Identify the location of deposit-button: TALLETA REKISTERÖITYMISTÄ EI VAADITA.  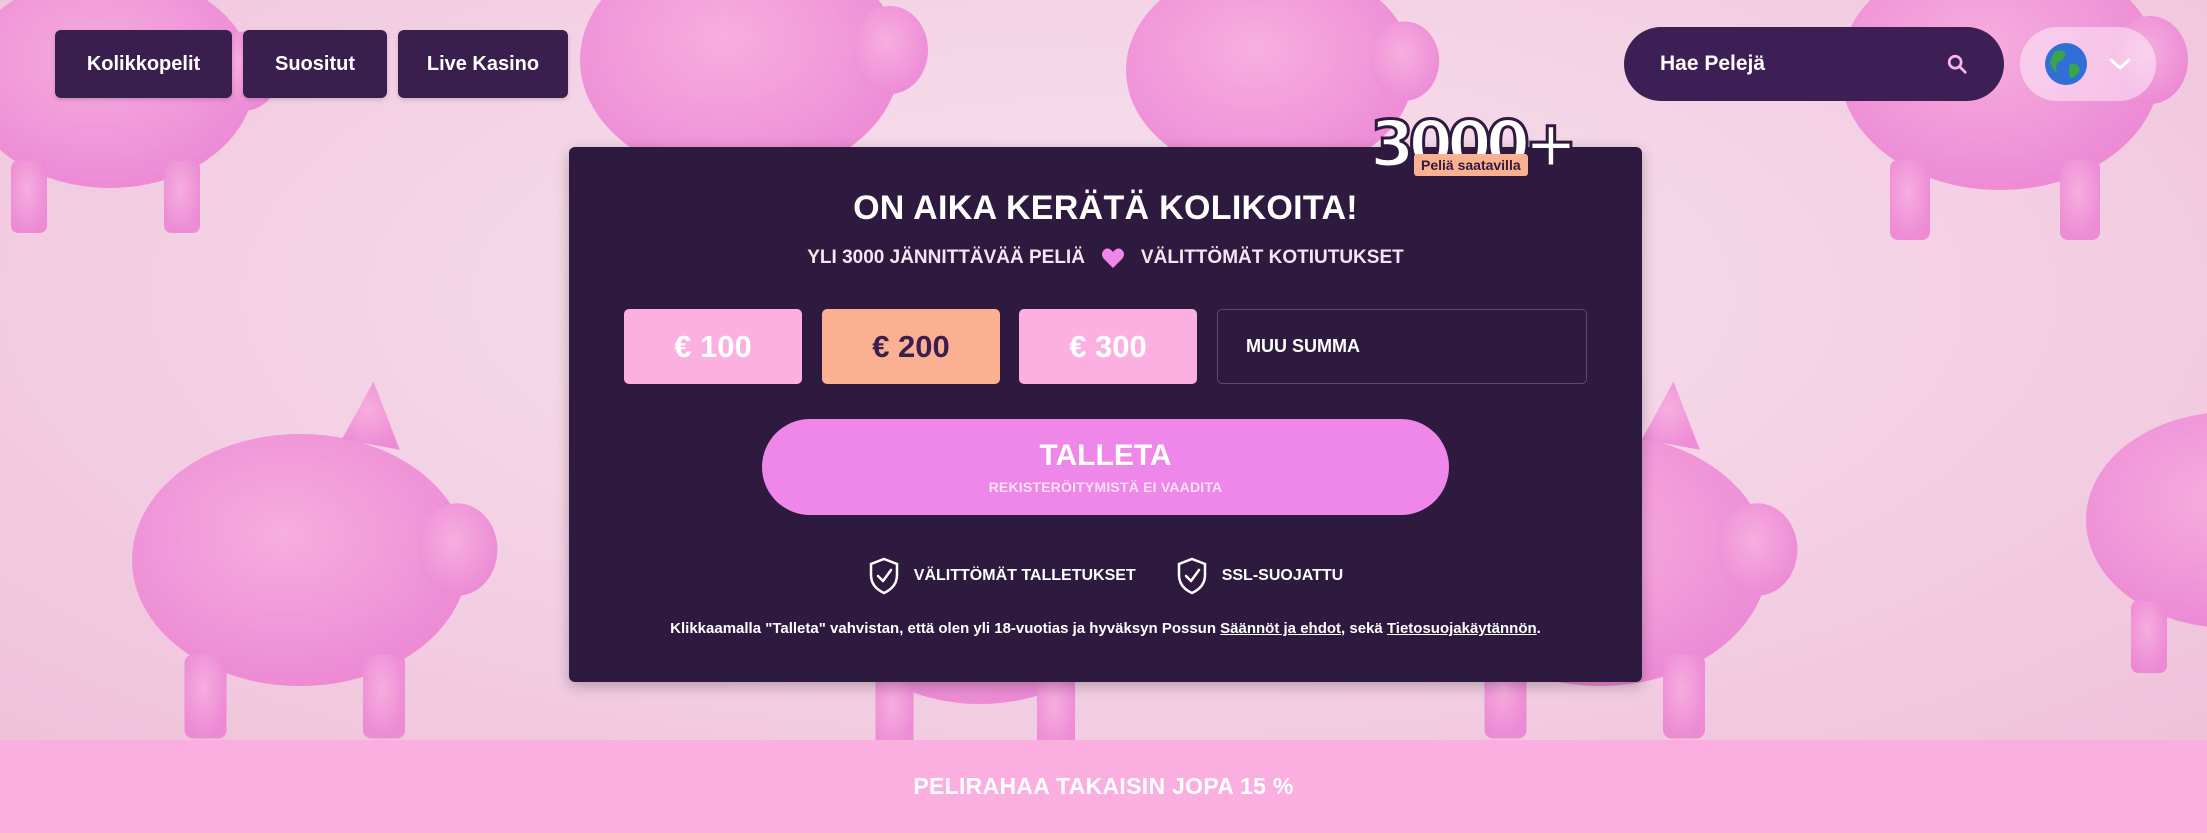
(1105, 467).